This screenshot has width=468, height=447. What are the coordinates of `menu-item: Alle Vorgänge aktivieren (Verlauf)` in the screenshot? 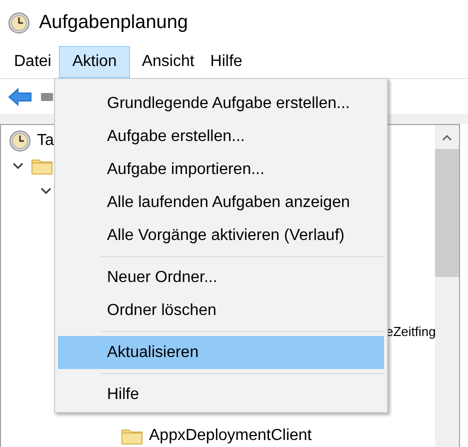 It's located at (221, 235).